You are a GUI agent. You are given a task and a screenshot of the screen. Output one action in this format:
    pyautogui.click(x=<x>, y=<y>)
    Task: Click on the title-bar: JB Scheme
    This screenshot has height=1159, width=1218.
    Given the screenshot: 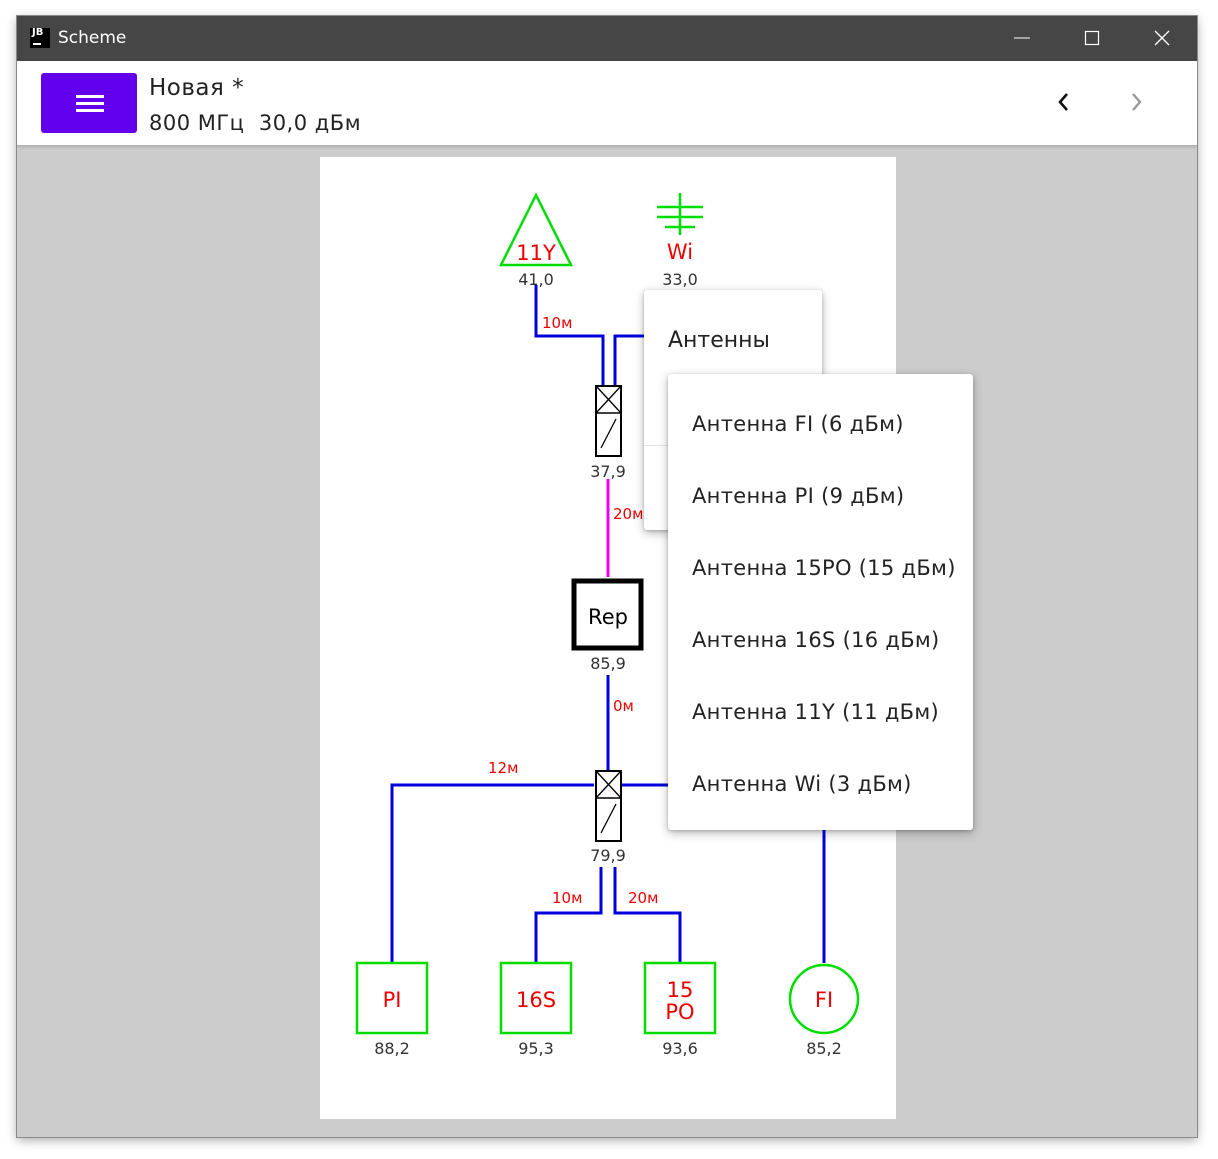 What is the action you would take?
    pyautogui.click(x=607, y=38)
    